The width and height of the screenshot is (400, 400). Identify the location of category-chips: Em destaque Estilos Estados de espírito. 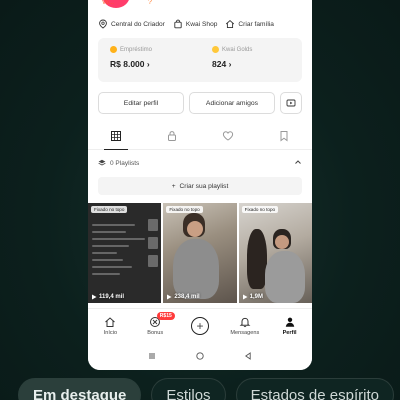
(206, 389).